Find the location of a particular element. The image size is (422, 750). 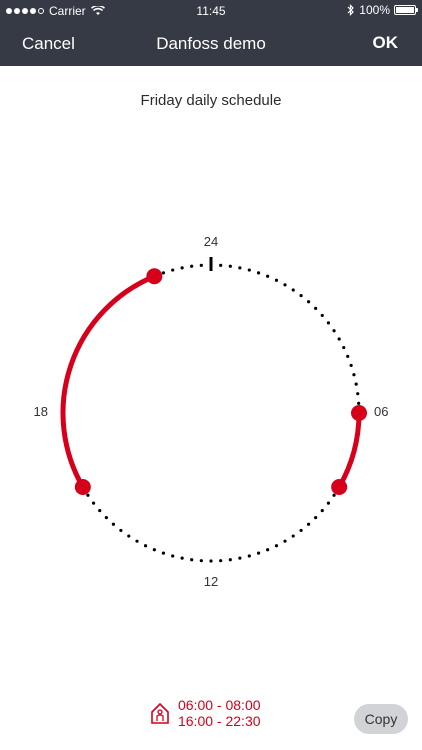

hour-label-24: 24 is located at coordinates (211, 241).